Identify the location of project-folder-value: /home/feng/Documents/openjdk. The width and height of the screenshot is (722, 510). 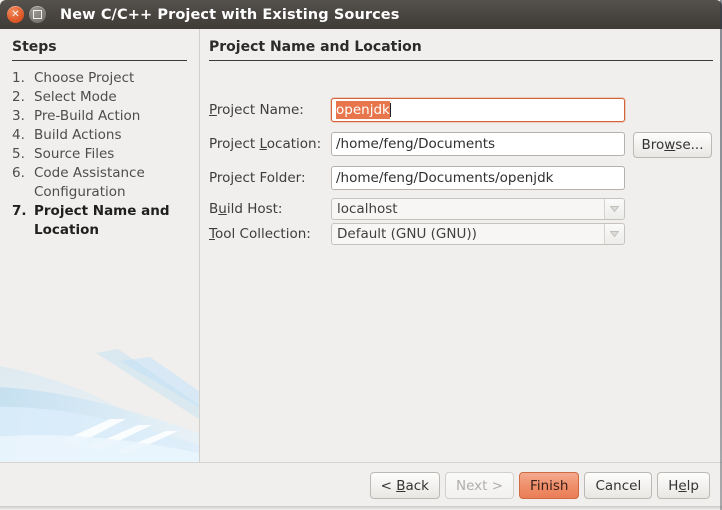
(445, 178).